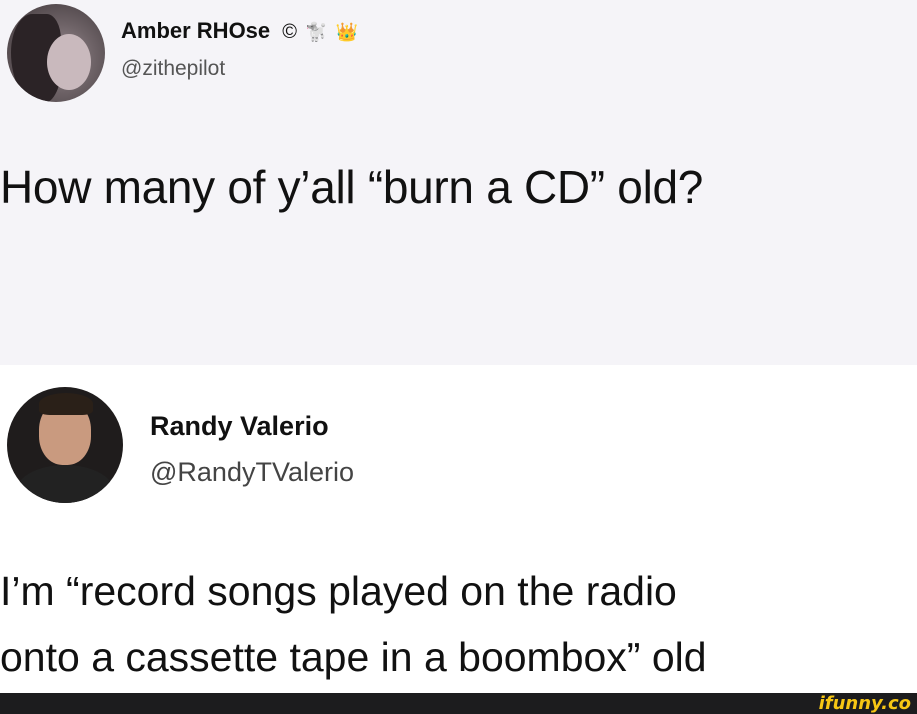 Image resolution: width=917 pixels, height=714 pixels. Describe the element at coordinates (316, 32) in the screenshot. I see `poodle-icon: 🐩` at that location.